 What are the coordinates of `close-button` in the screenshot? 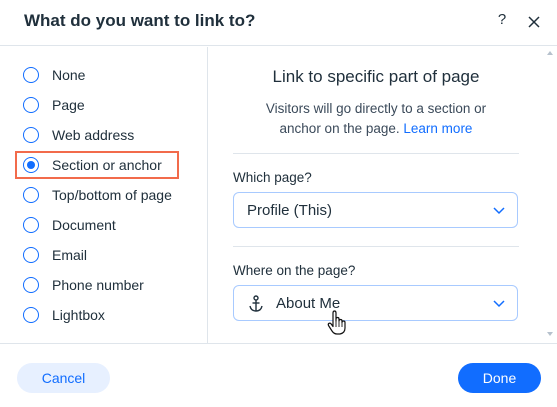 It's located at (534, 22).